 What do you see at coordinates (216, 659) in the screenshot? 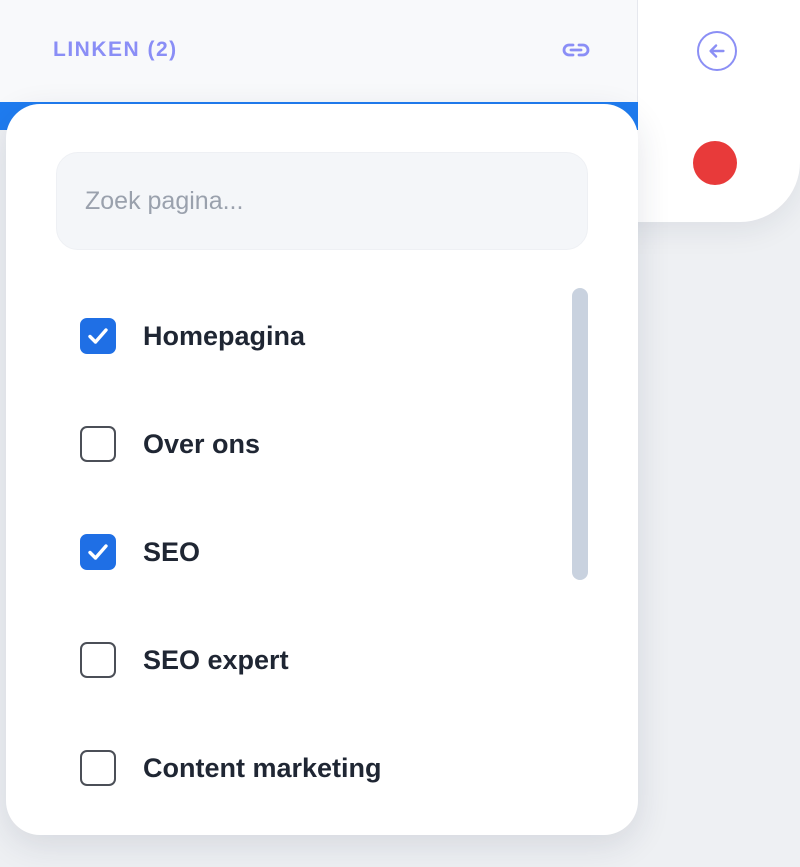
I see `list-item-label: SEO expert` at bounding box center [216, 659].